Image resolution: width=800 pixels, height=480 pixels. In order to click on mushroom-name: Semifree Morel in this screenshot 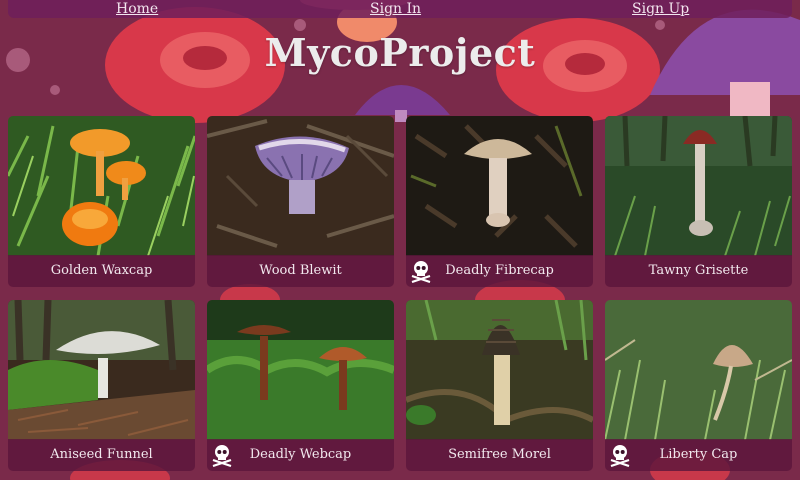, I will do `click(499, 454)`.